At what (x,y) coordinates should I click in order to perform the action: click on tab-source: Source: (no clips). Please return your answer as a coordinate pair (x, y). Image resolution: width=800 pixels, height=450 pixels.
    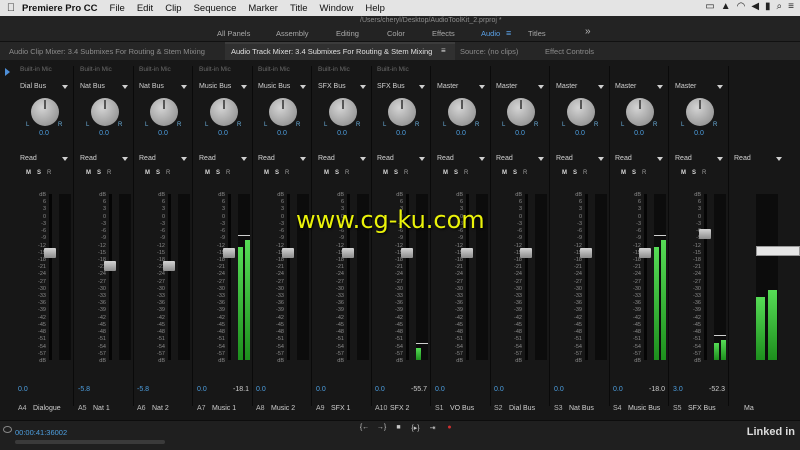
    Looking at the image, I should click on (489, 51).